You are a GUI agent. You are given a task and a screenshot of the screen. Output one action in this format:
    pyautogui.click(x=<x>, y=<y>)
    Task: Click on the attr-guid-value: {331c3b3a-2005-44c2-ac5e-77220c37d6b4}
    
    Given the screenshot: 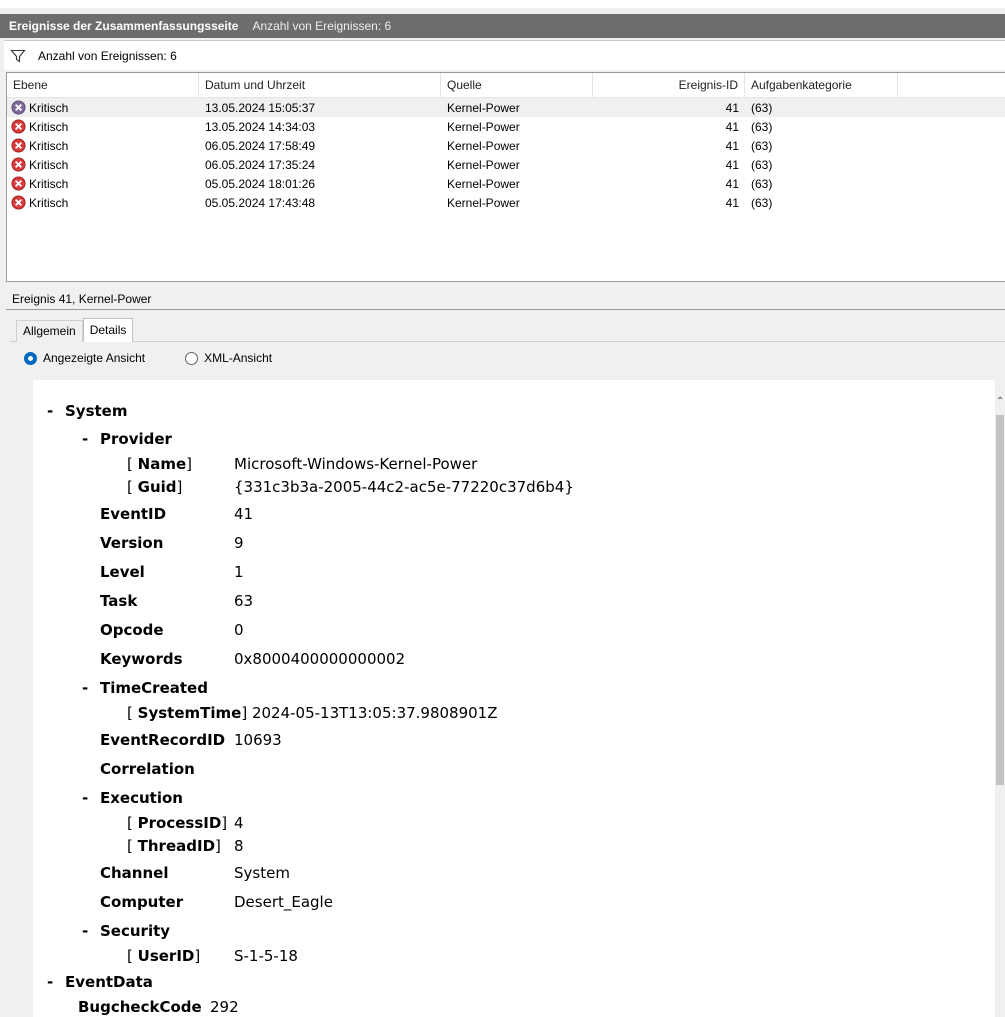 What is the action you would take?
    pyautogui.click(x=404, y=487)
    